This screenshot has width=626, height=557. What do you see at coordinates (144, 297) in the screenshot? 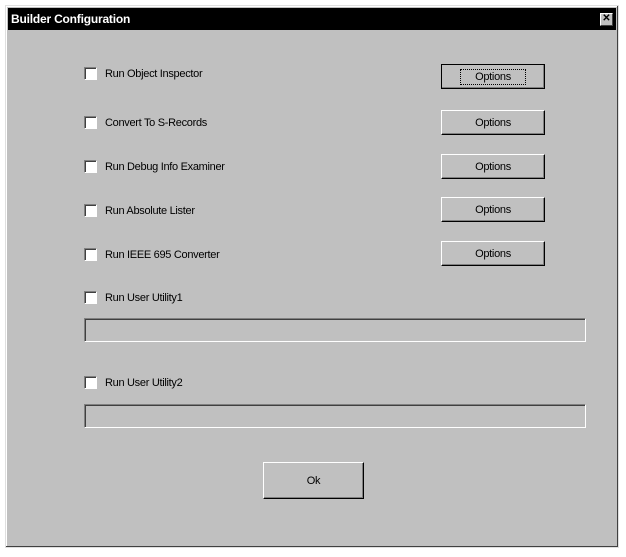
I see `user-utility-1-label: Run User Utility1` at bounding box center [144, 297].